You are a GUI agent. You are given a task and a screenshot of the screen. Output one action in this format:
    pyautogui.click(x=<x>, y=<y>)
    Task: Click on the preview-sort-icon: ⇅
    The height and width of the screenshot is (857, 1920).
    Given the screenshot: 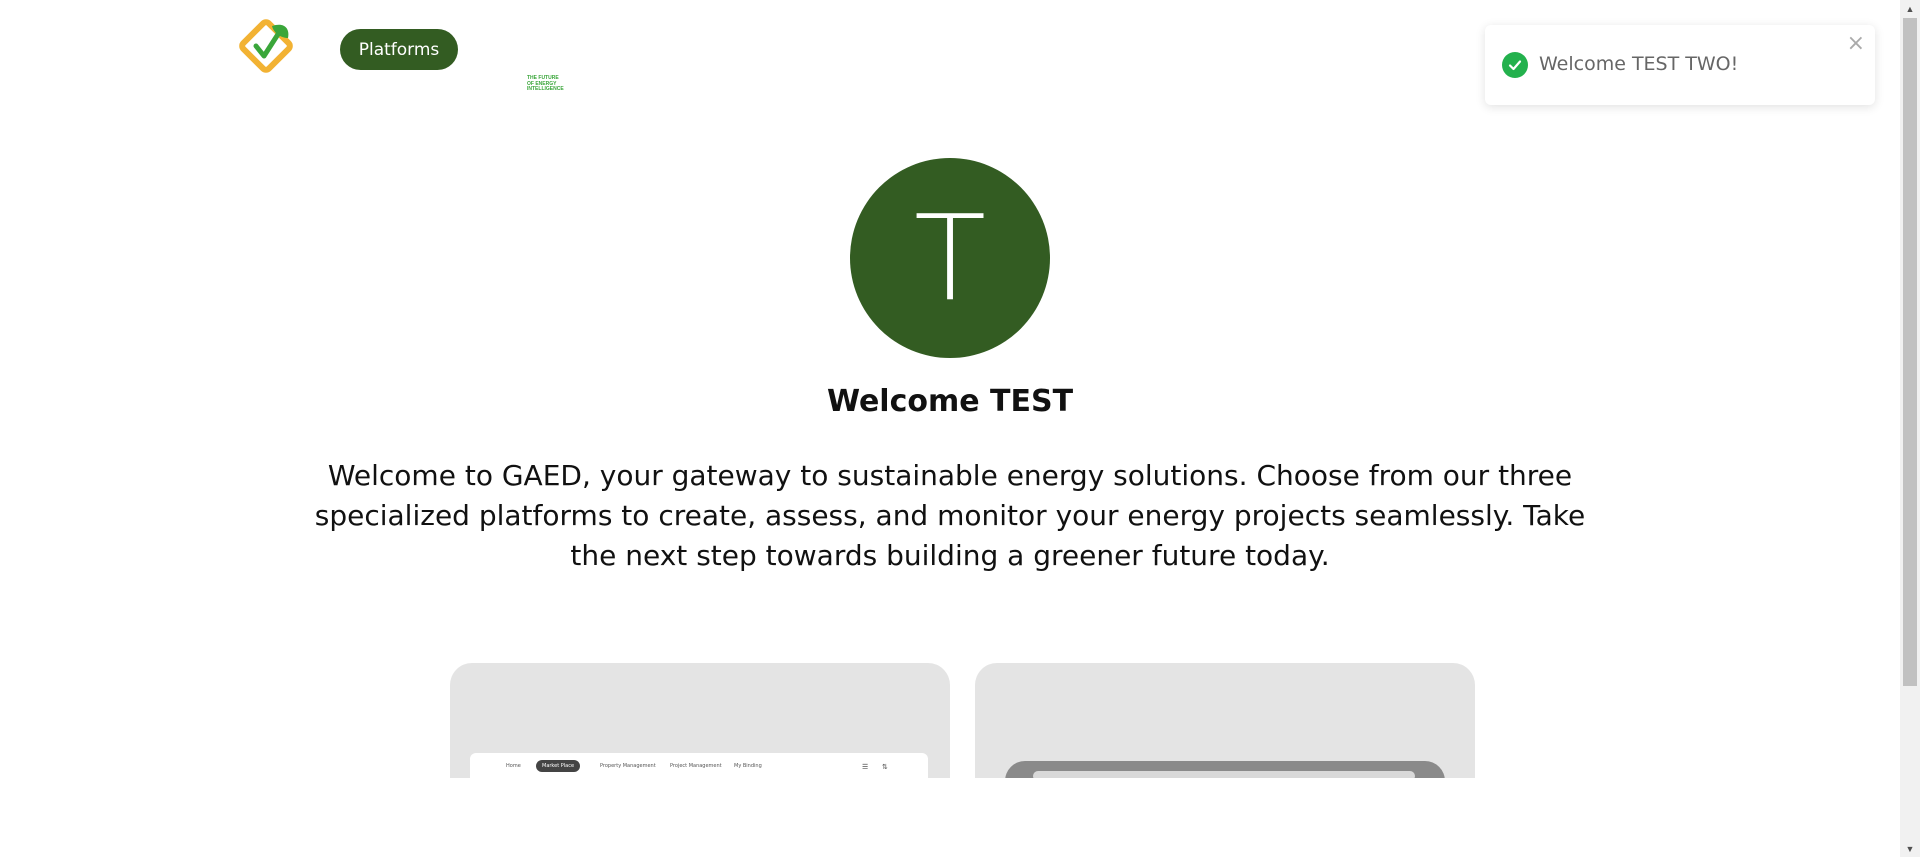 What is the action you would take?
    pyautogui.click(x=885, y=767)
    